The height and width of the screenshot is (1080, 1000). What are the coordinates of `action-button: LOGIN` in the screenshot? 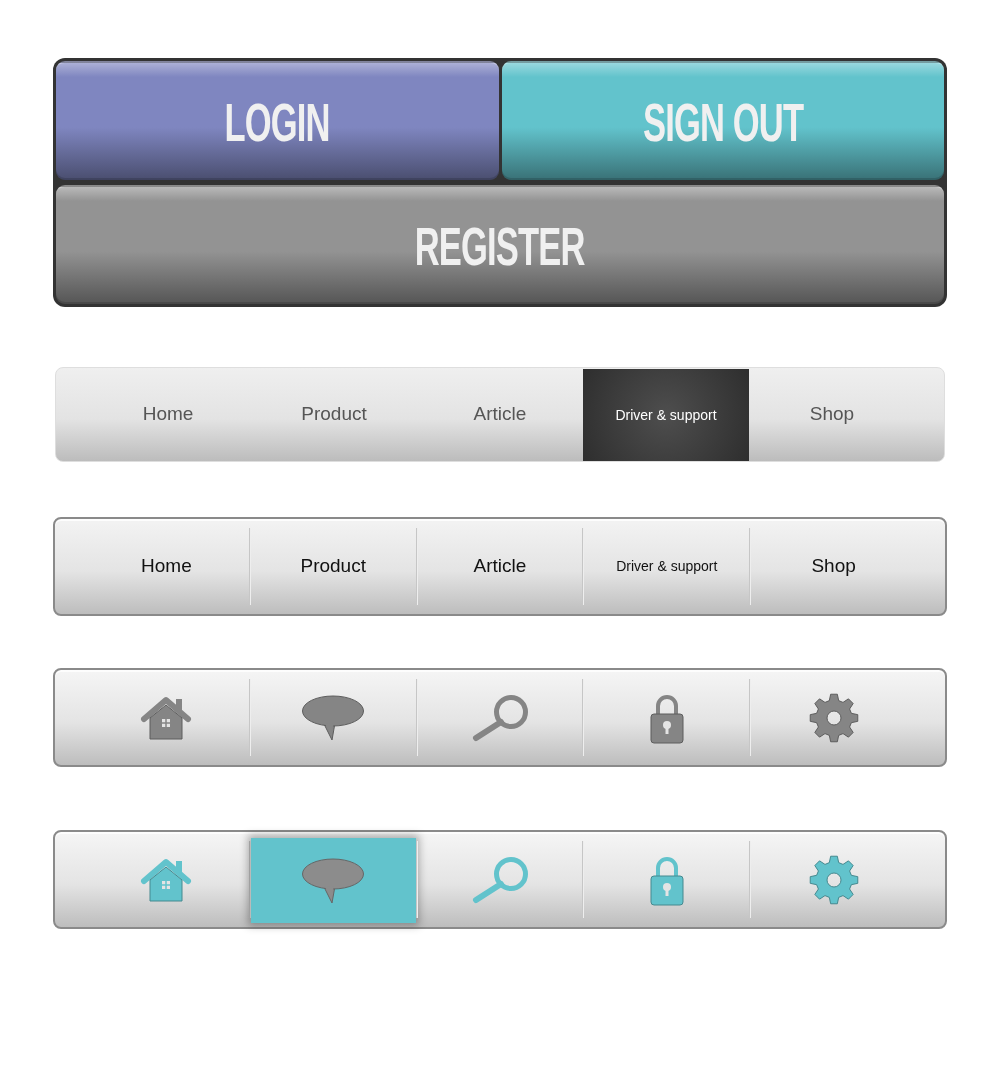 It's located at (277, 120).